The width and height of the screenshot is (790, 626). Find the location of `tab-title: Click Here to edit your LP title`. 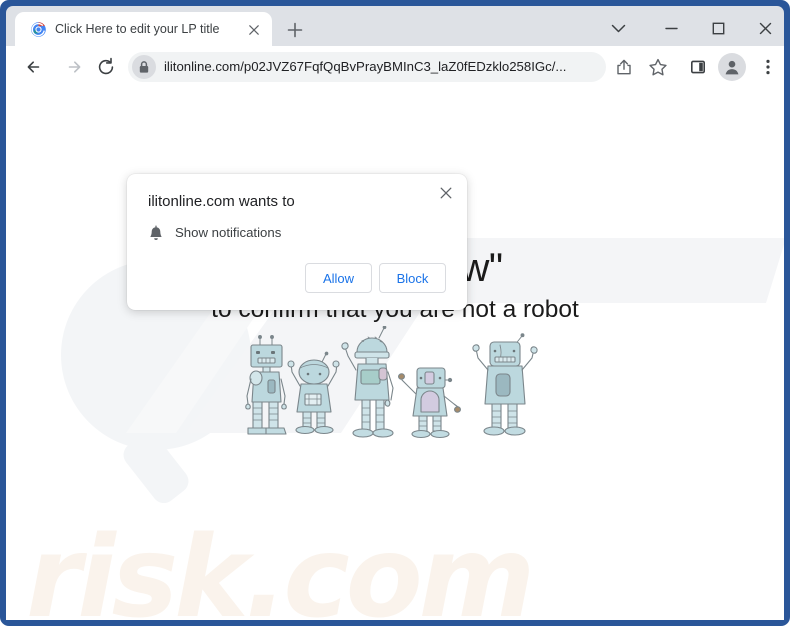

tab-title: Click Here to edit your LP title is located at coordinates (137, 29).